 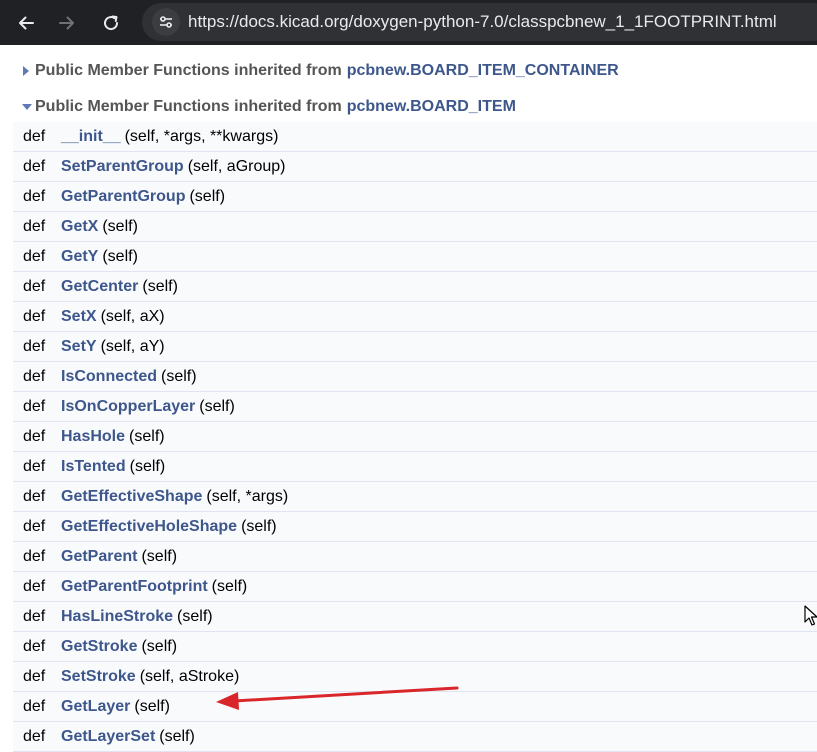 What do you see at coordinates (98, 677) in the screenshot?
I see `member-function-link: SetStroke` at bounding box center [98, 677].